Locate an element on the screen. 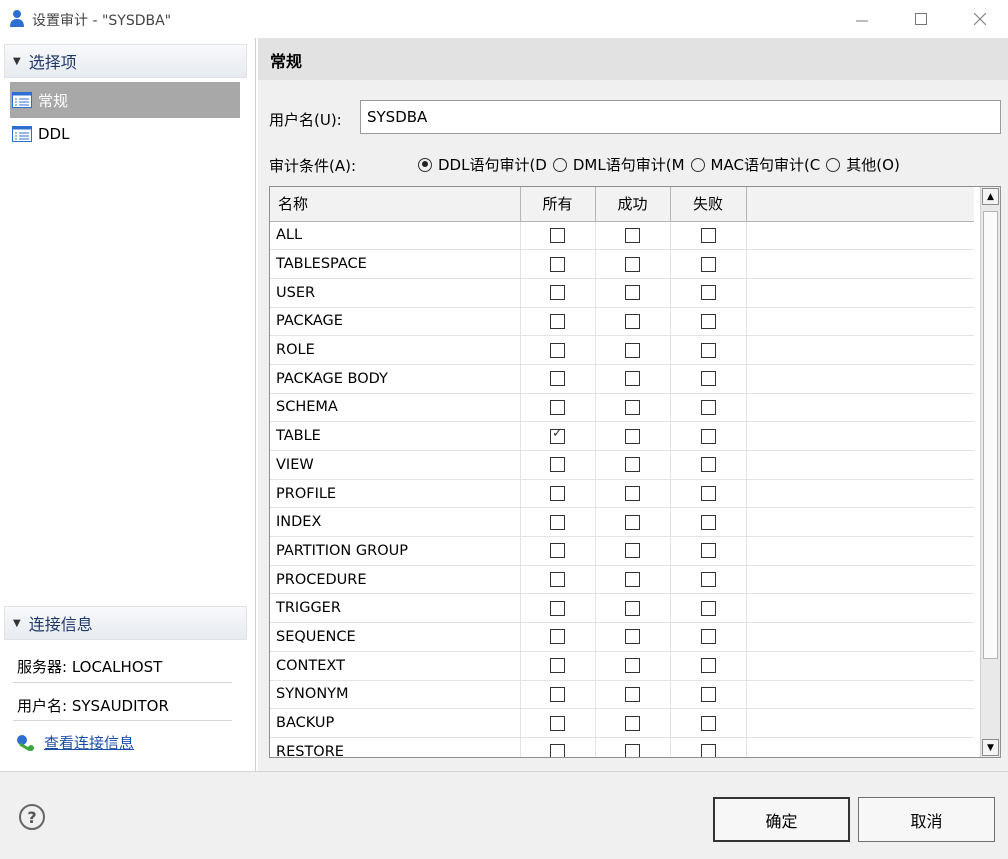  table-row: RESTORE is located at coordinates (622, 747).